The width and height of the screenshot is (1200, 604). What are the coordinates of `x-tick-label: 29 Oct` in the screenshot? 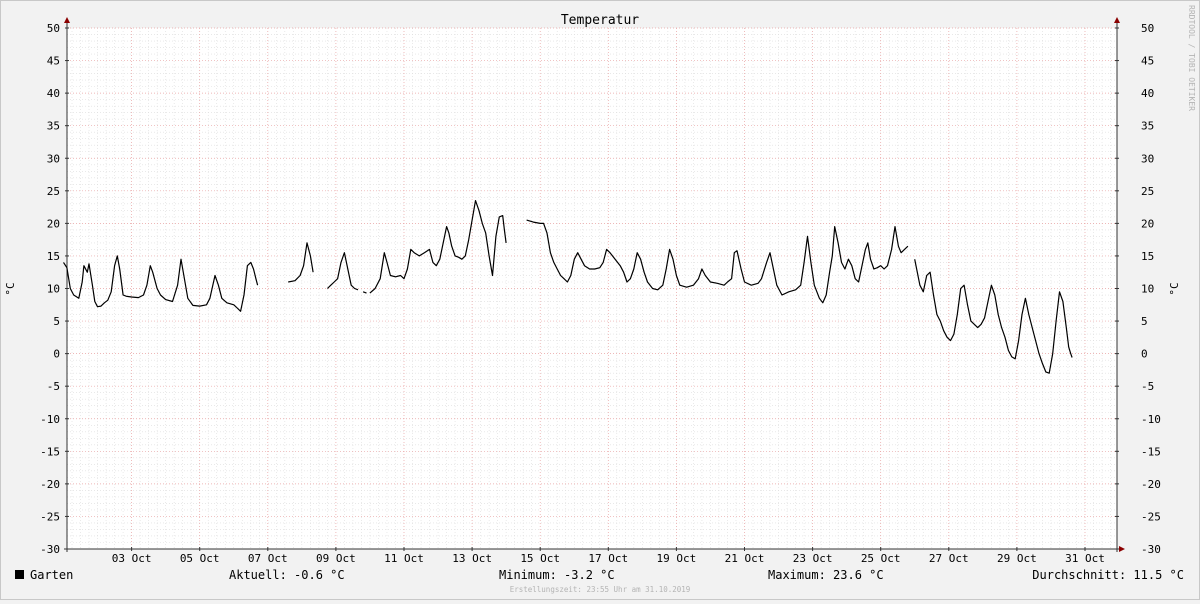 It's located at (1017, 558).